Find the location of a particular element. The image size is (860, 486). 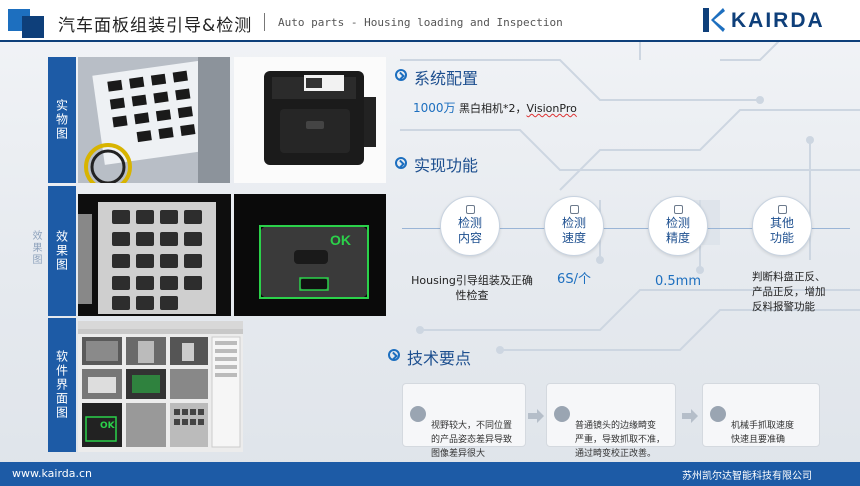

rocket-icon is located at coordinates (574, 209).